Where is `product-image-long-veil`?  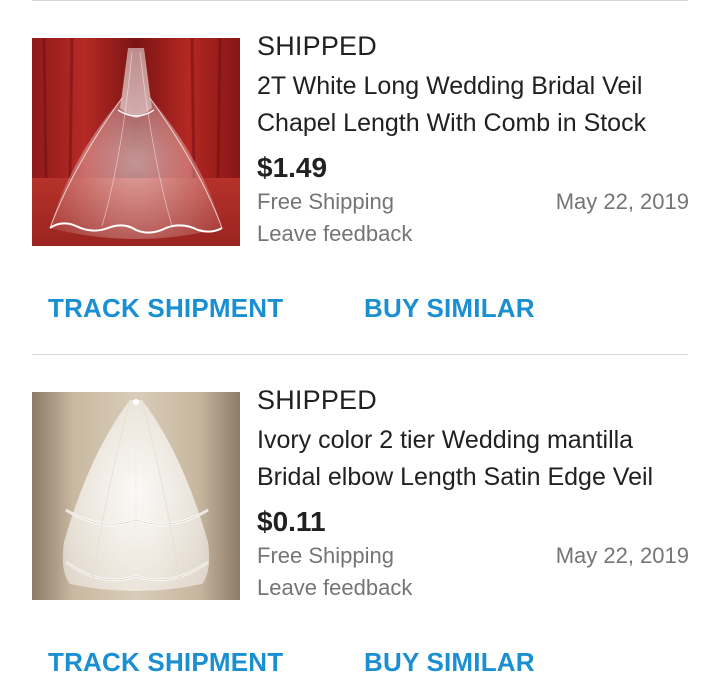
product-image-long-veil is located at coordinates (136, 142).